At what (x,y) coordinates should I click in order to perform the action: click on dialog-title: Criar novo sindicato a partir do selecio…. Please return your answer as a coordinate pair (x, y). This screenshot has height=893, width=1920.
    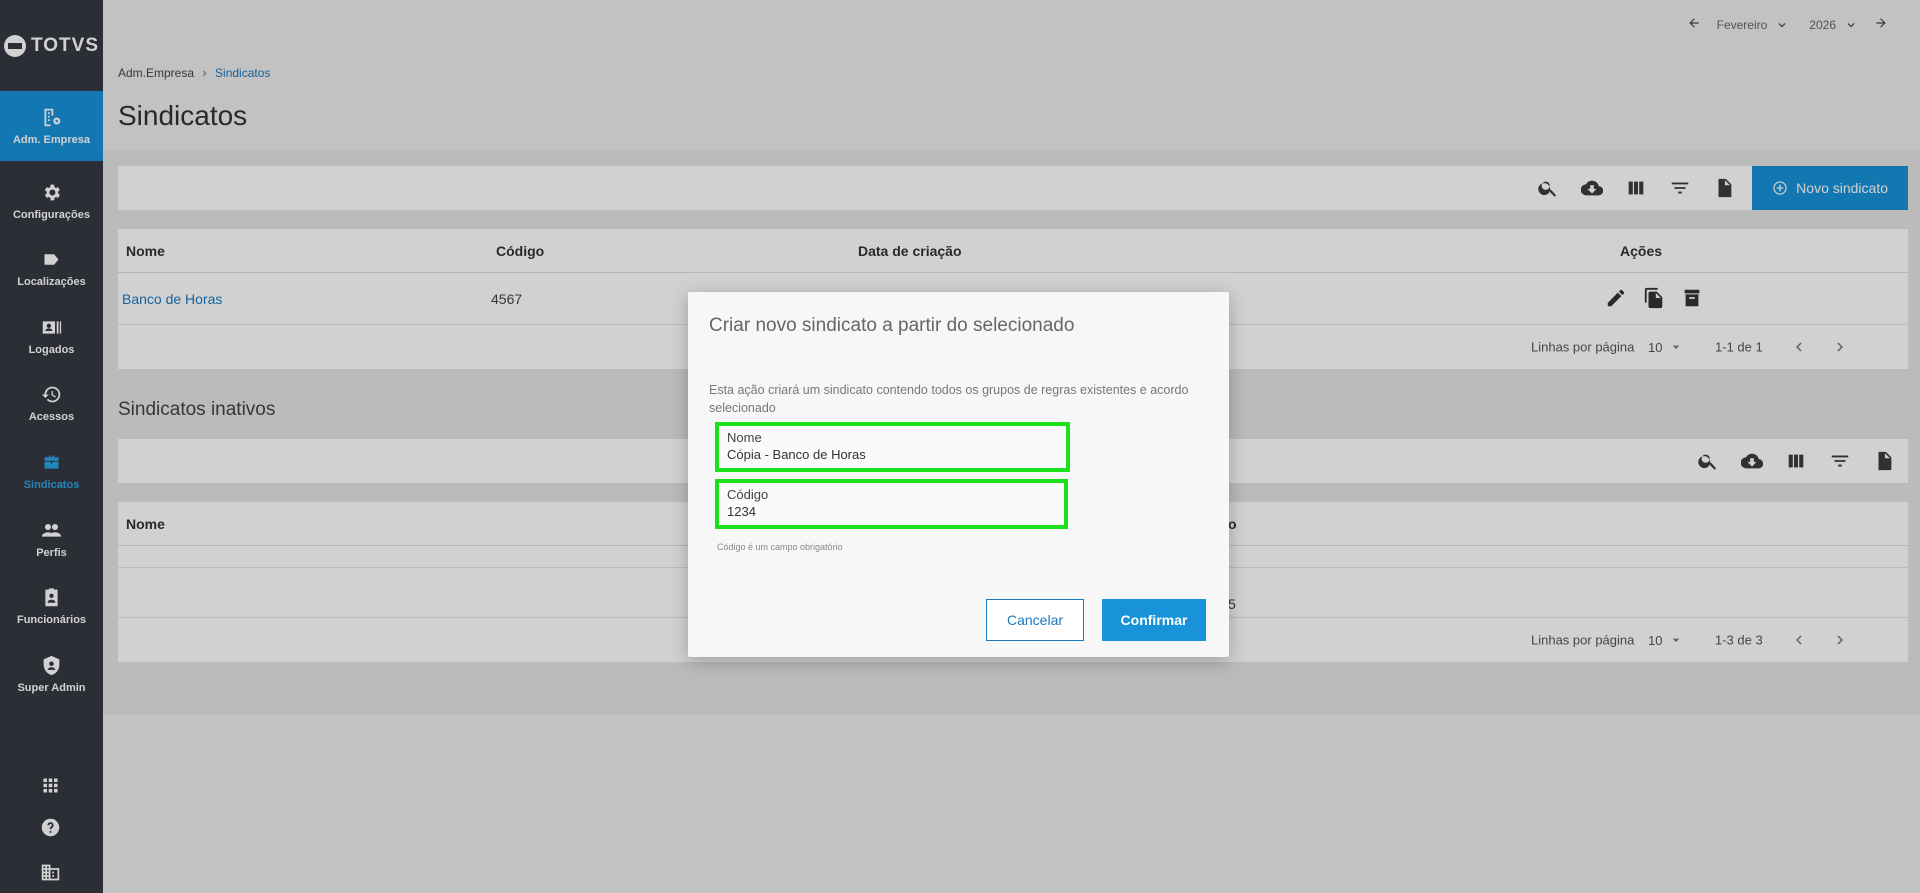
    Looking at the image, I should click on (892, 325).